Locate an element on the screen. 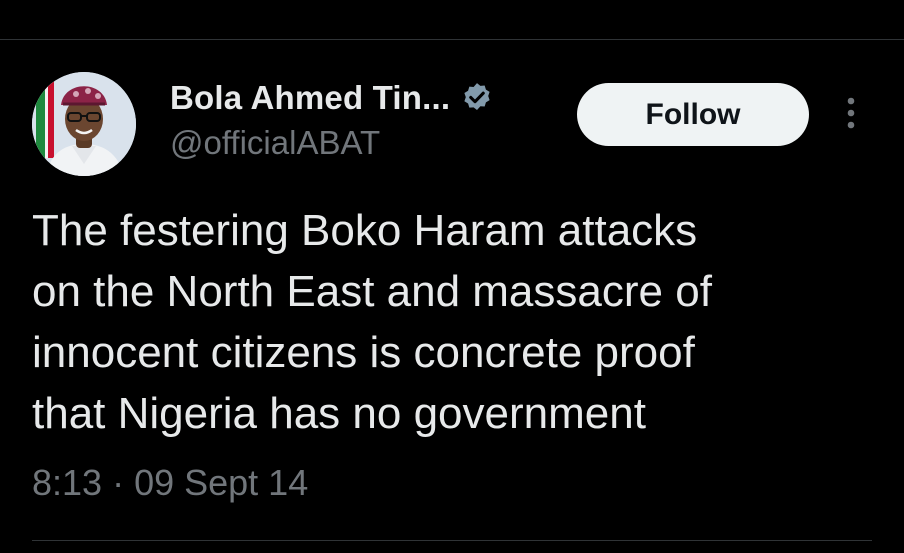  tweet-text-line: that Nigeria has no government is located at coordinates (339, 413).